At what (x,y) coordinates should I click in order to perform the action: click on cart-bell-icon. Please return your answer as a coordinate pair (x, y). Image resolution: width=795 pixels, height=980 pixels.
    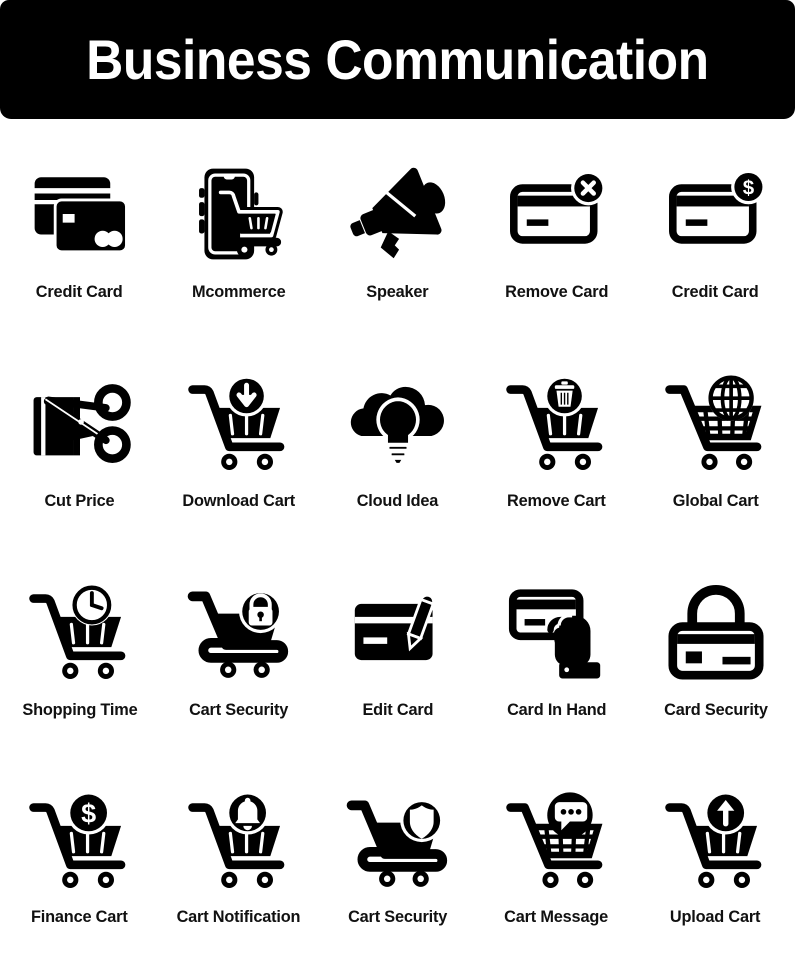
    Looking at the image, I should click on (239, 841).